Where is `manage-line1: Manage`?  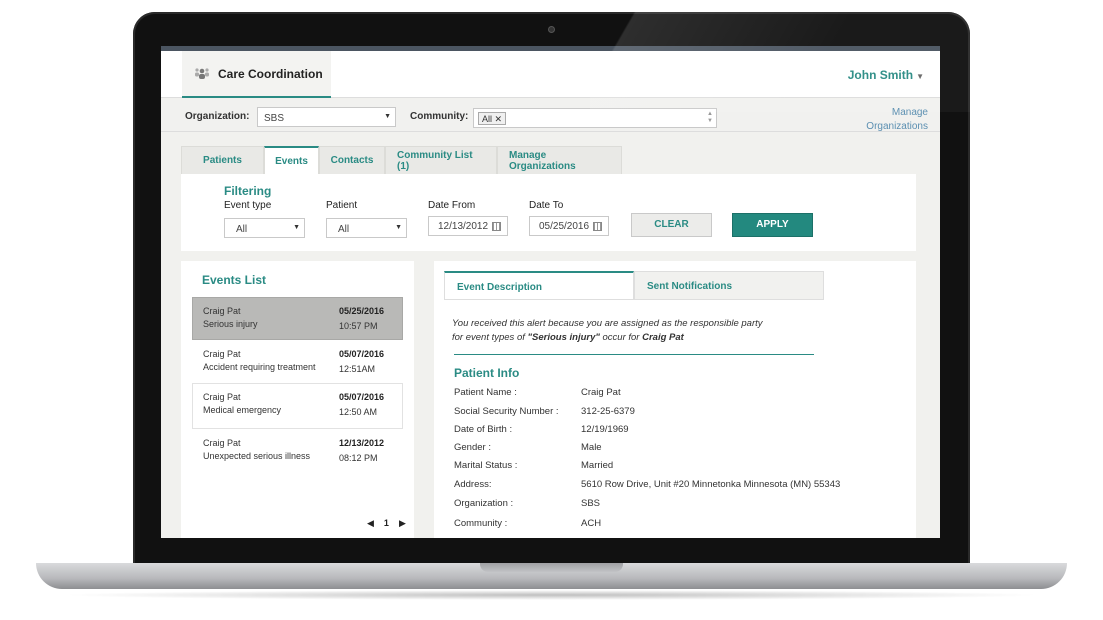 manage-line1: Manage is located at coordinates (909, 112).